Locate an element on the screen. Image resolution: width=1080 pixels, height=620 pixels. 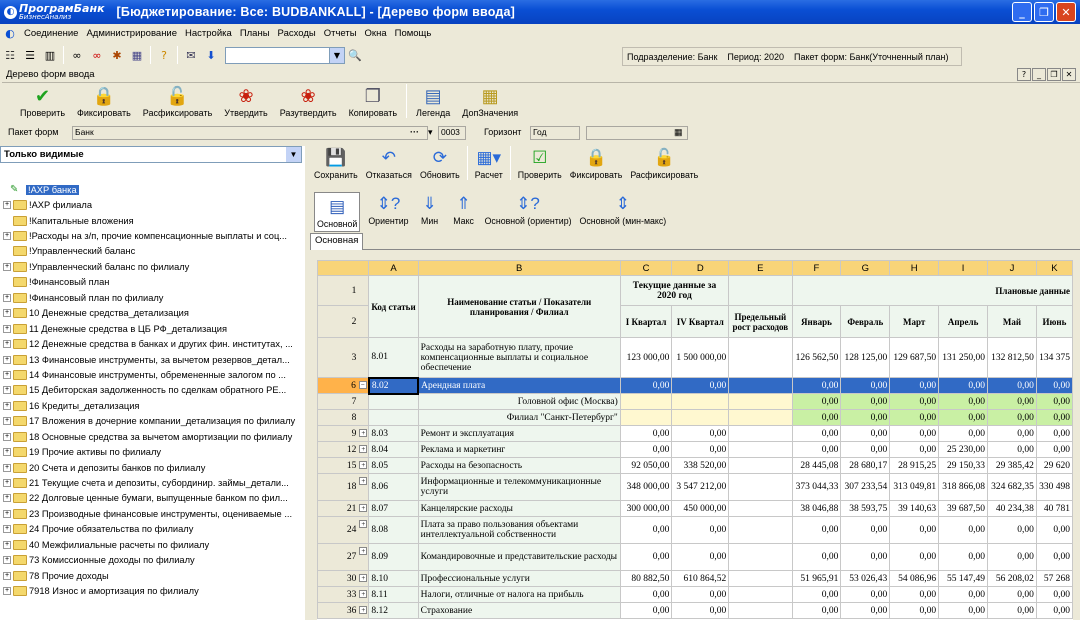
verify-button: ✔ Проверить is located at coordinates (42, 101).